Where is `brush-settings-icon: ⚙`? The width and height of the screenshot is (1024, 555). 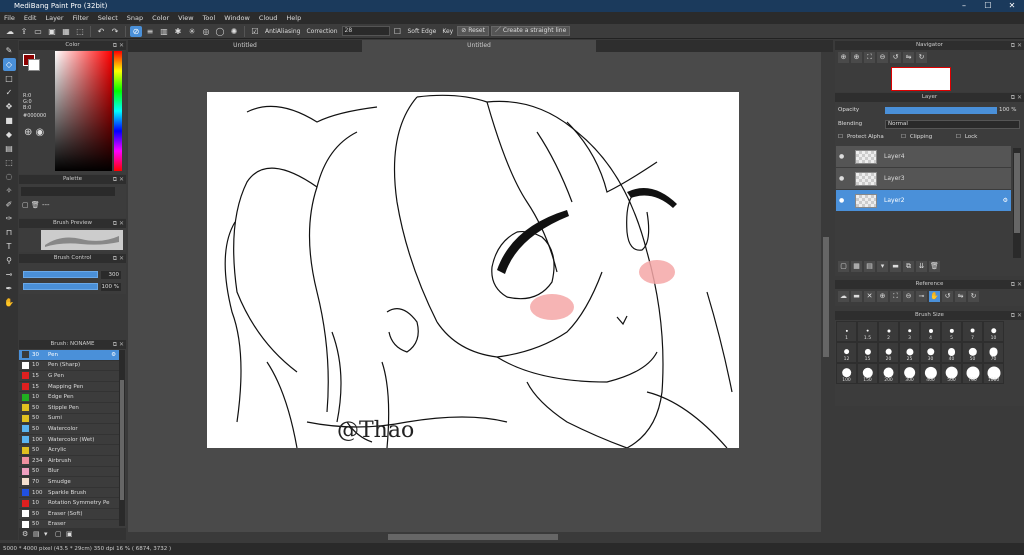
brush-settings-icon: ⚙ is located at coordinates (113, 355).